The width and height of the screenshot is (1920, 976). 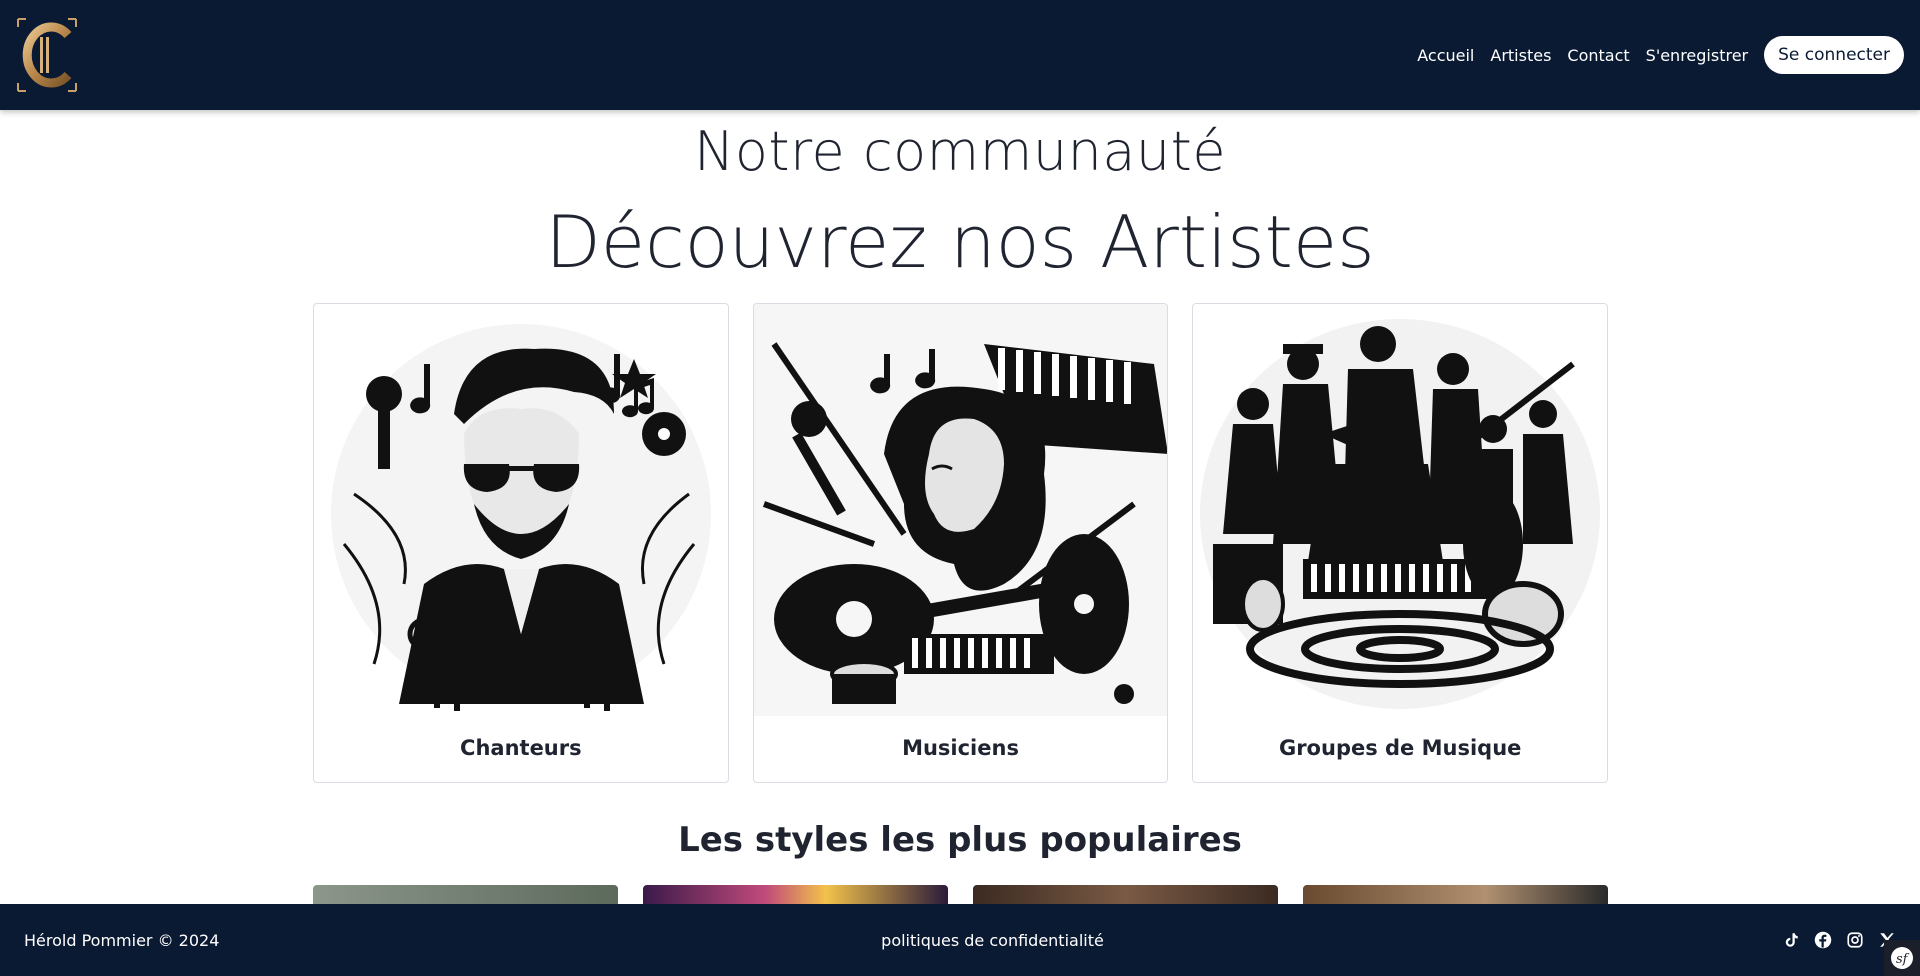 I want to click on site-logo, so click(x=47, y=55).